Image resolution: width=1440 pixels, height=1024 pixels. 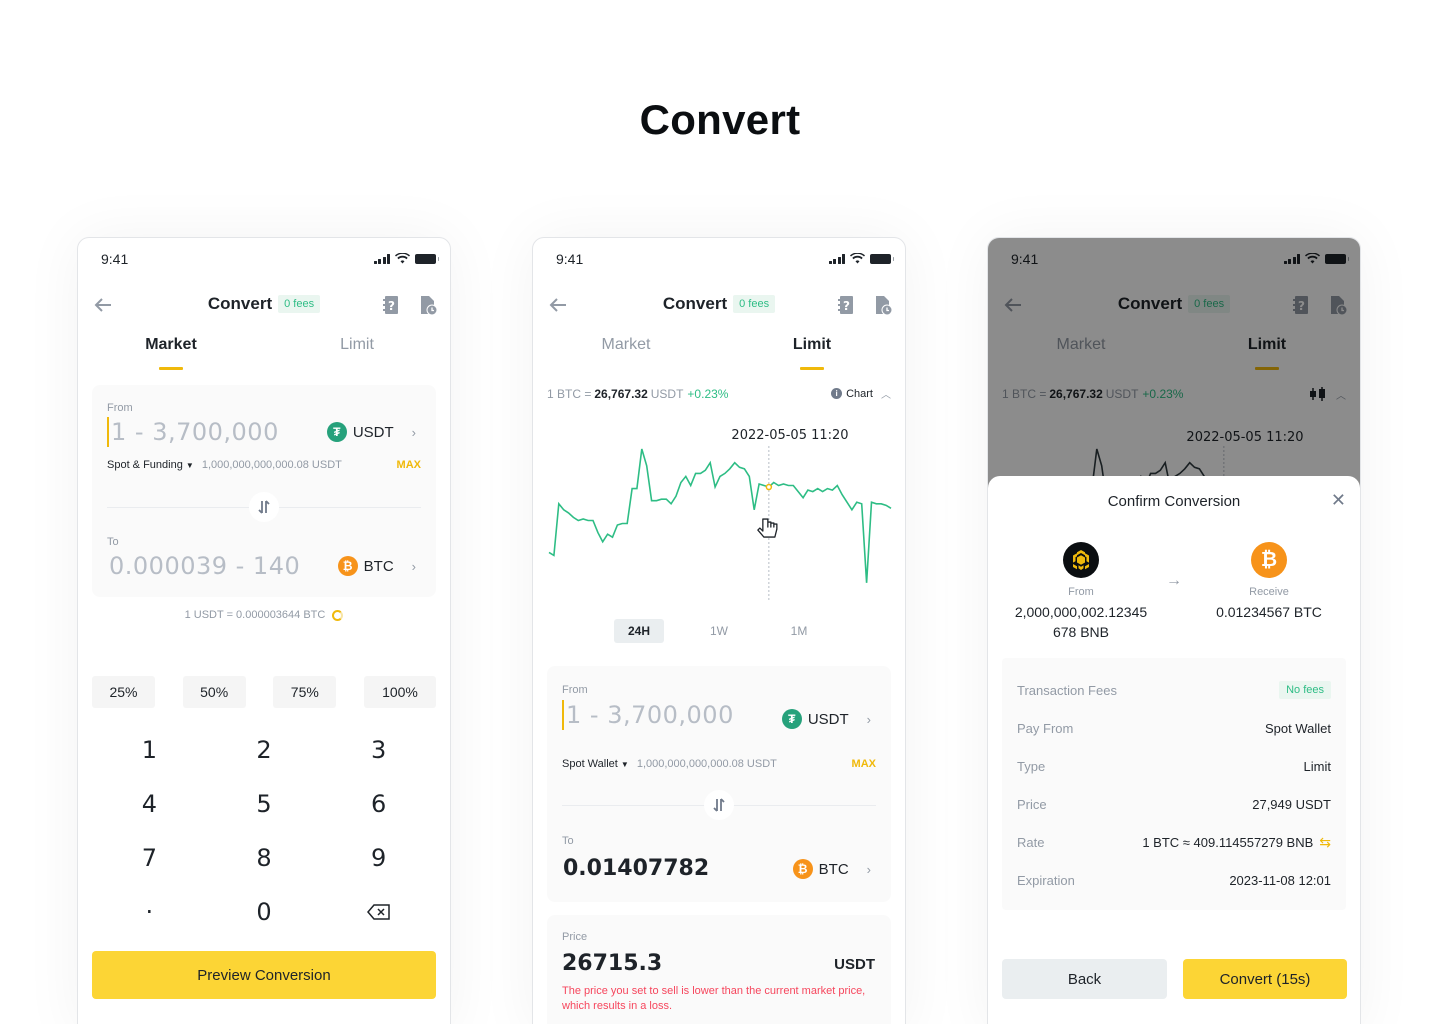 I want to click on key-5: 5, so click(x=264, y=804).